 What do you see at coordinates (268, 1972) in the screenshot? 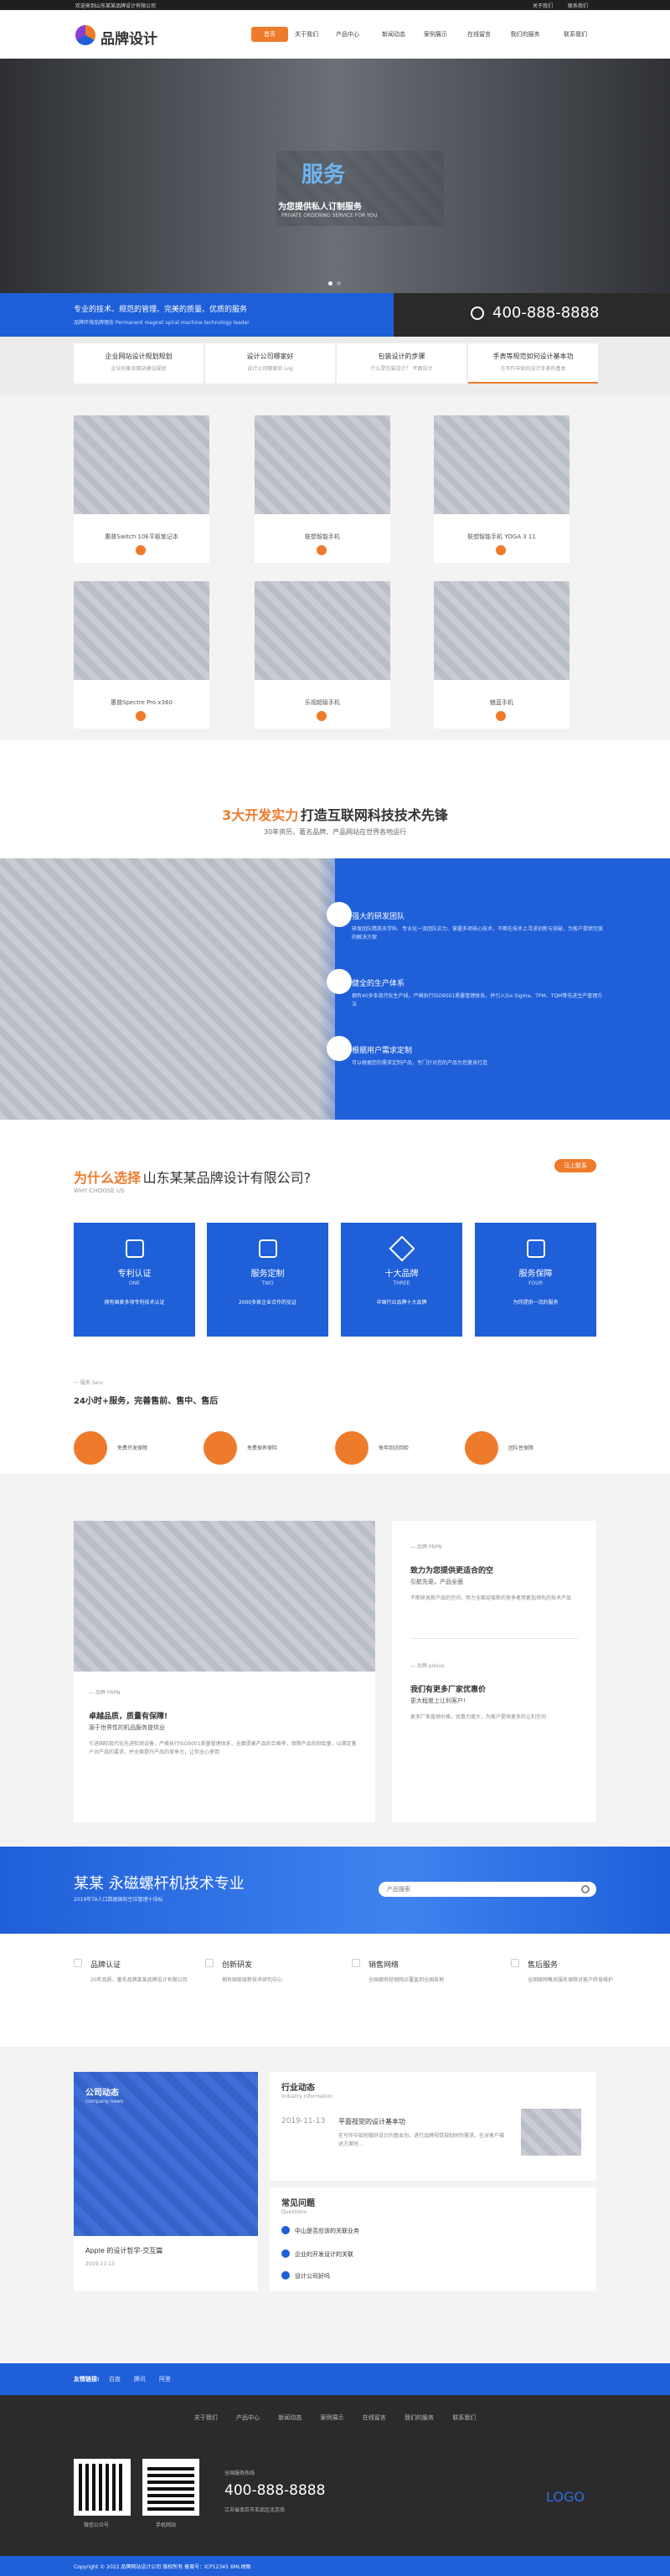
I see `advantage-item: 创新研发 拥有国家级新技术研究中心` at bounding box center [268, 1972].